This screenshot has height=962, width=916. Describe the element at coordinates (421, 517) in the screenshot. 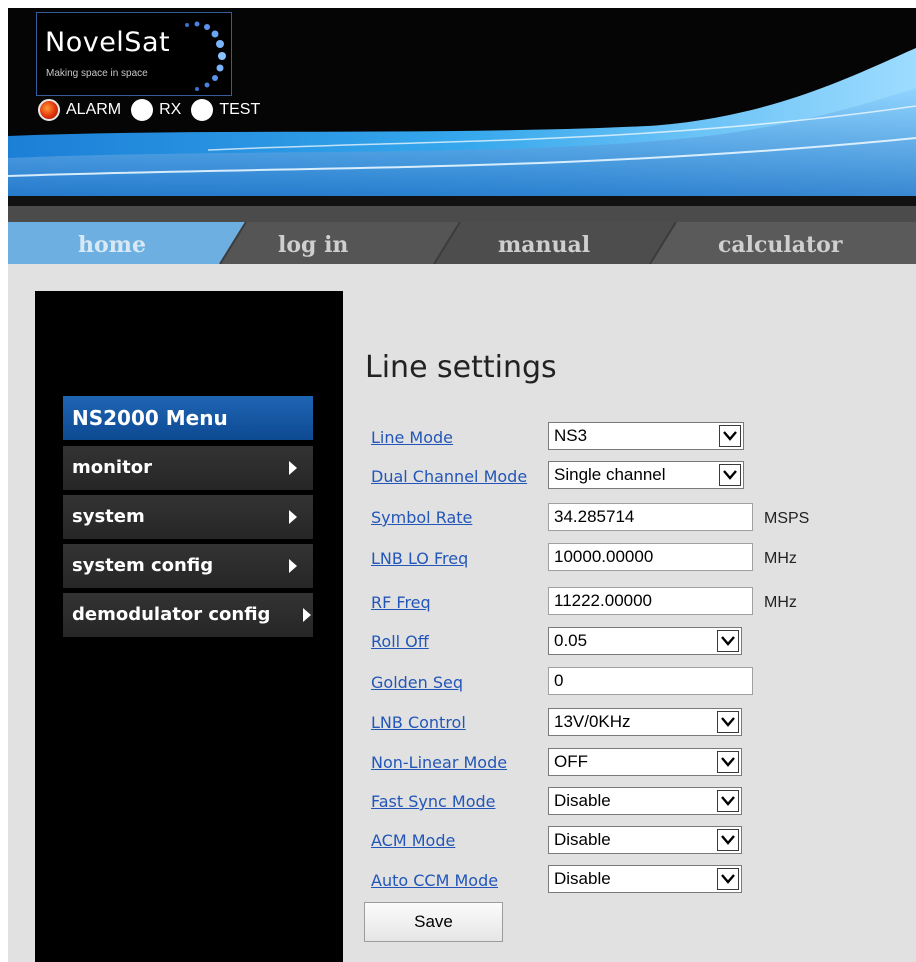

I see `symbol-rate-label: Symbol Rate` at that location.